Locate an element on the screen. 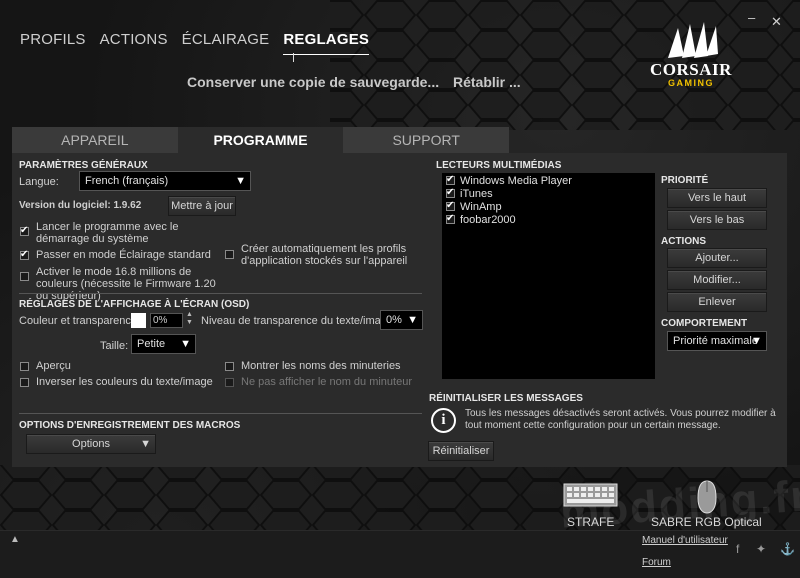  brand-name: CORSAIR is located at coordinates (691, 69).